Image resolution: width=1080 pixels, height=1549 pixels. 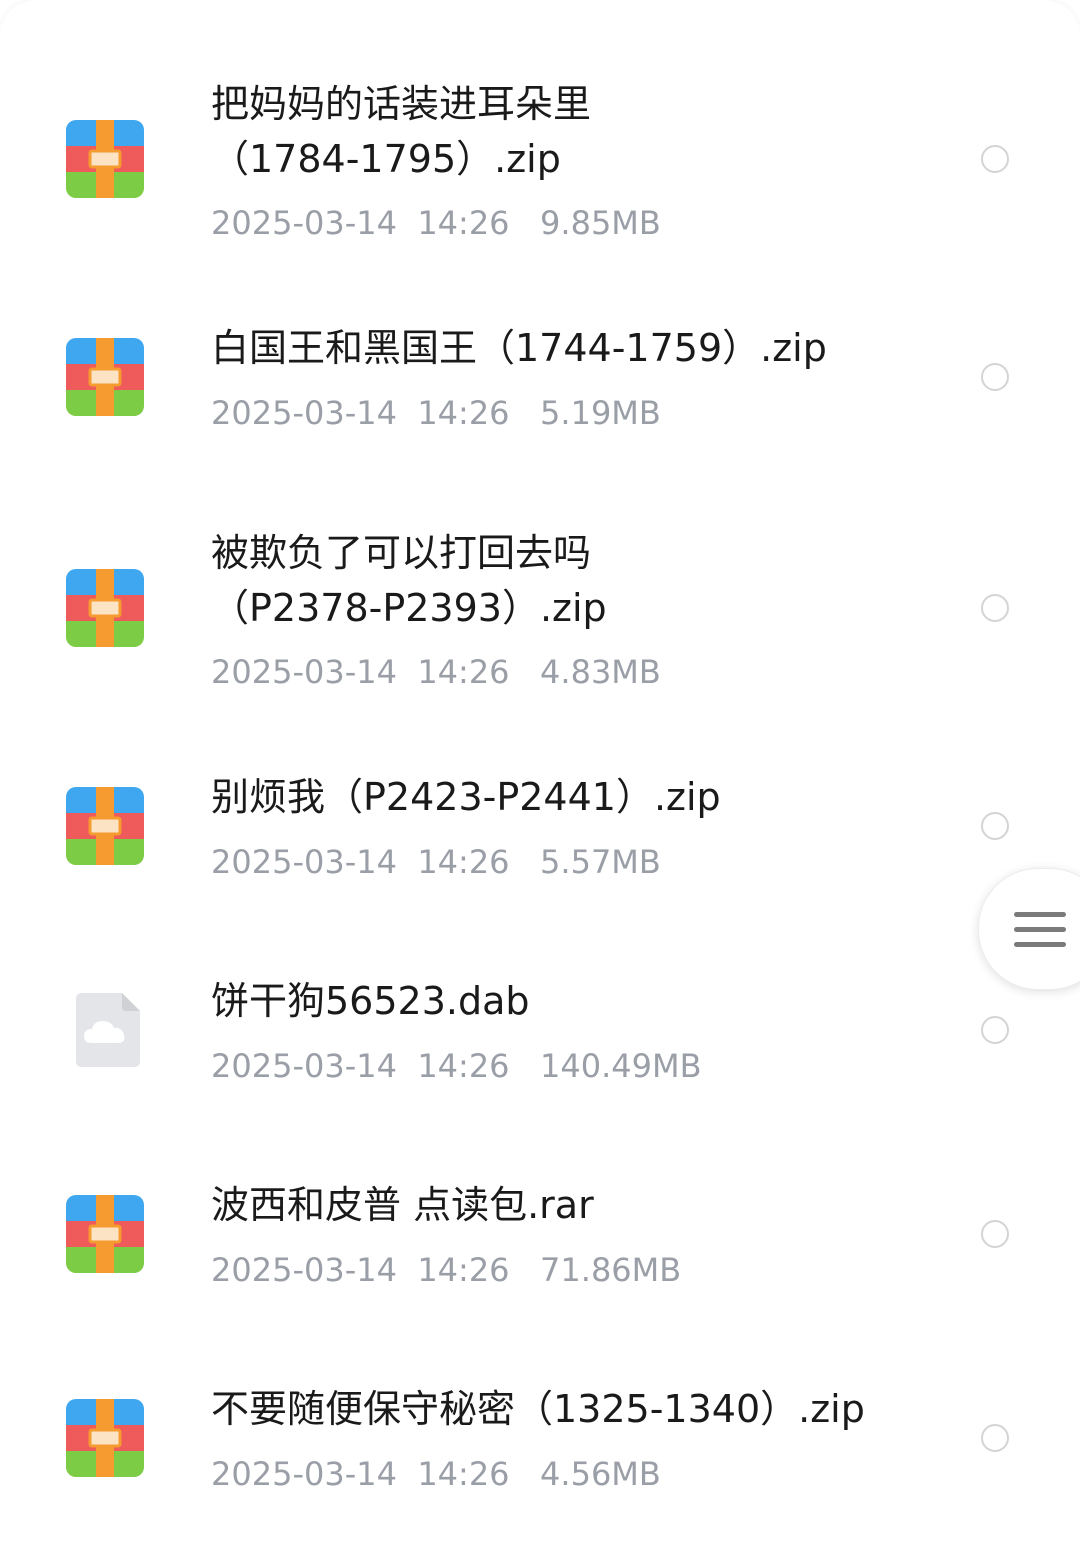 I want to click on file-name: 波西和皮普 点读包.rar, so click(x=402, y=1205).